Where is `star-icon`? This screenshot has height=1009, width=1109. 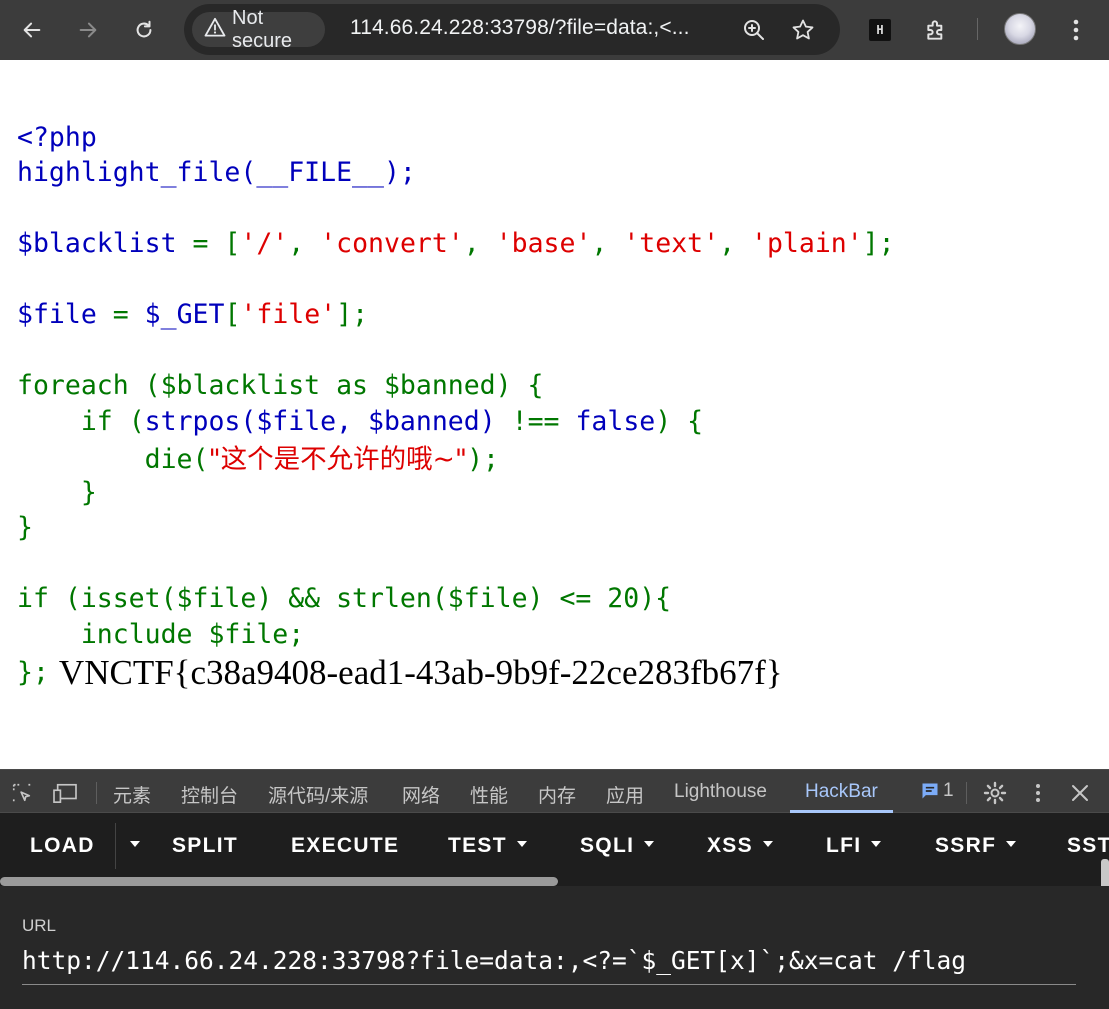
star-icon is located at coordinates (803, 30).